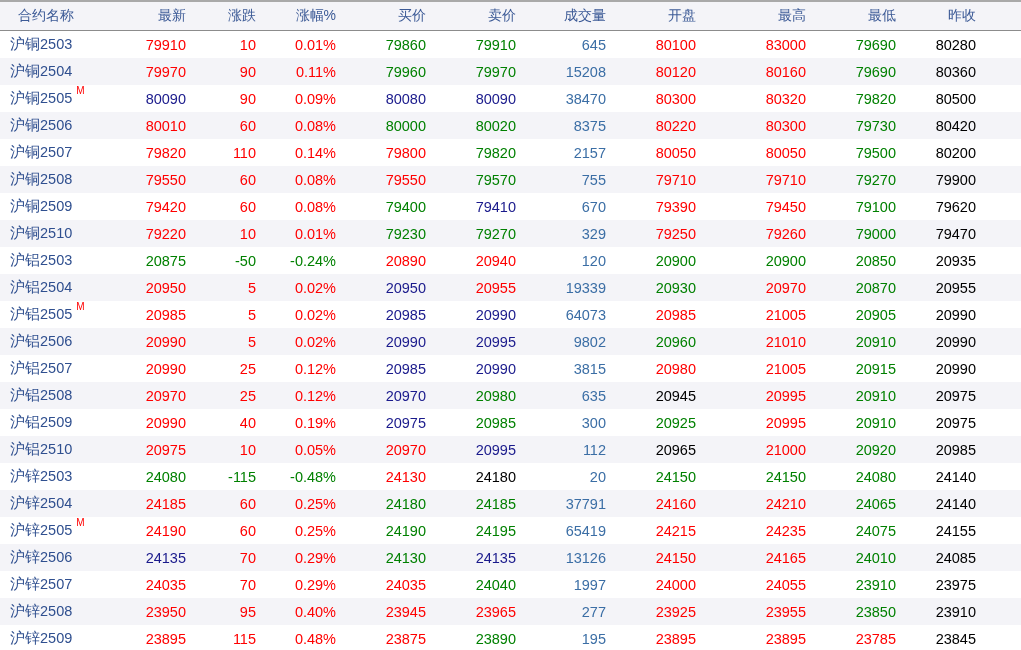 The height and width of the screenshot is (650, 1021). What do you see at coordinates (510, 341) in the screenshot?
I see `table-row: 沪铝2506 20990 5 0.02% 20990 20995 9802 20960 21010 20910 20990` at bounding box center [510, 341].